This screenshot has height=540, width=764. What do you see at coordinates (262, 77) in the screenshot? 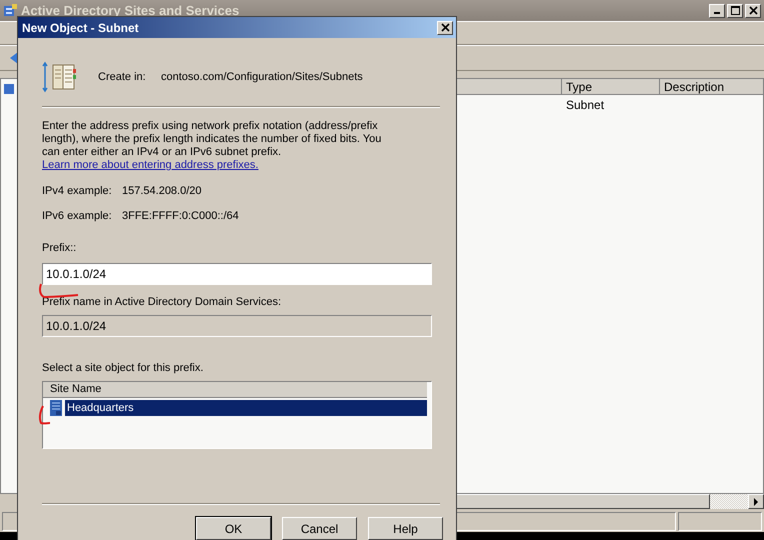
I see `create-in-path: contoso.com/Configuration/Sites/Subnets` at bounding box center [262, 77].